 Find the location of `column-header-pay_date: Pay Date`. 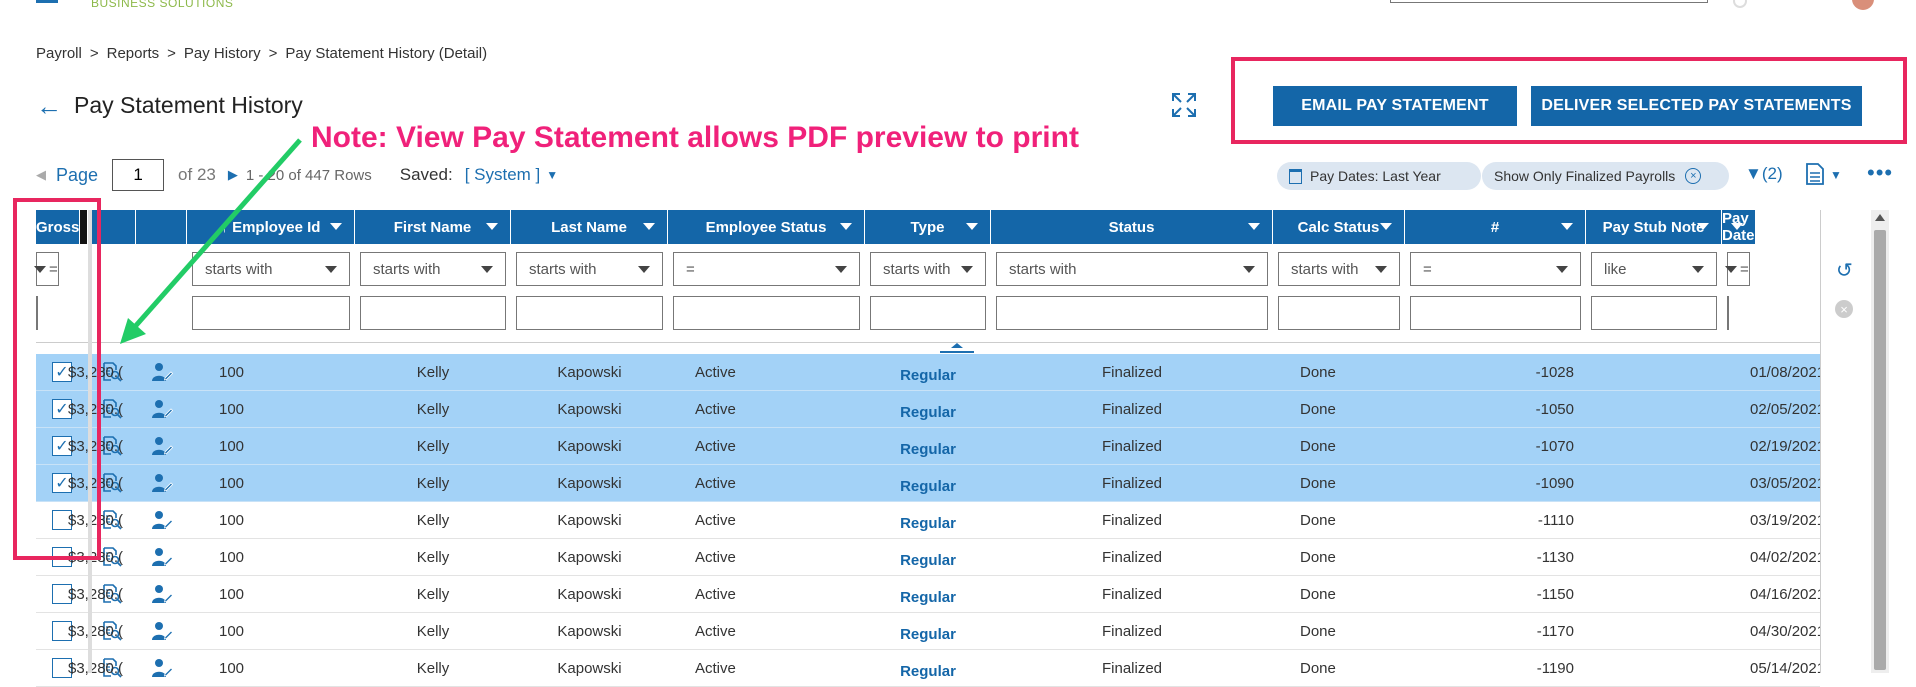

column-header-pay_date: Pay Date is located at coordinates (1739, 227).